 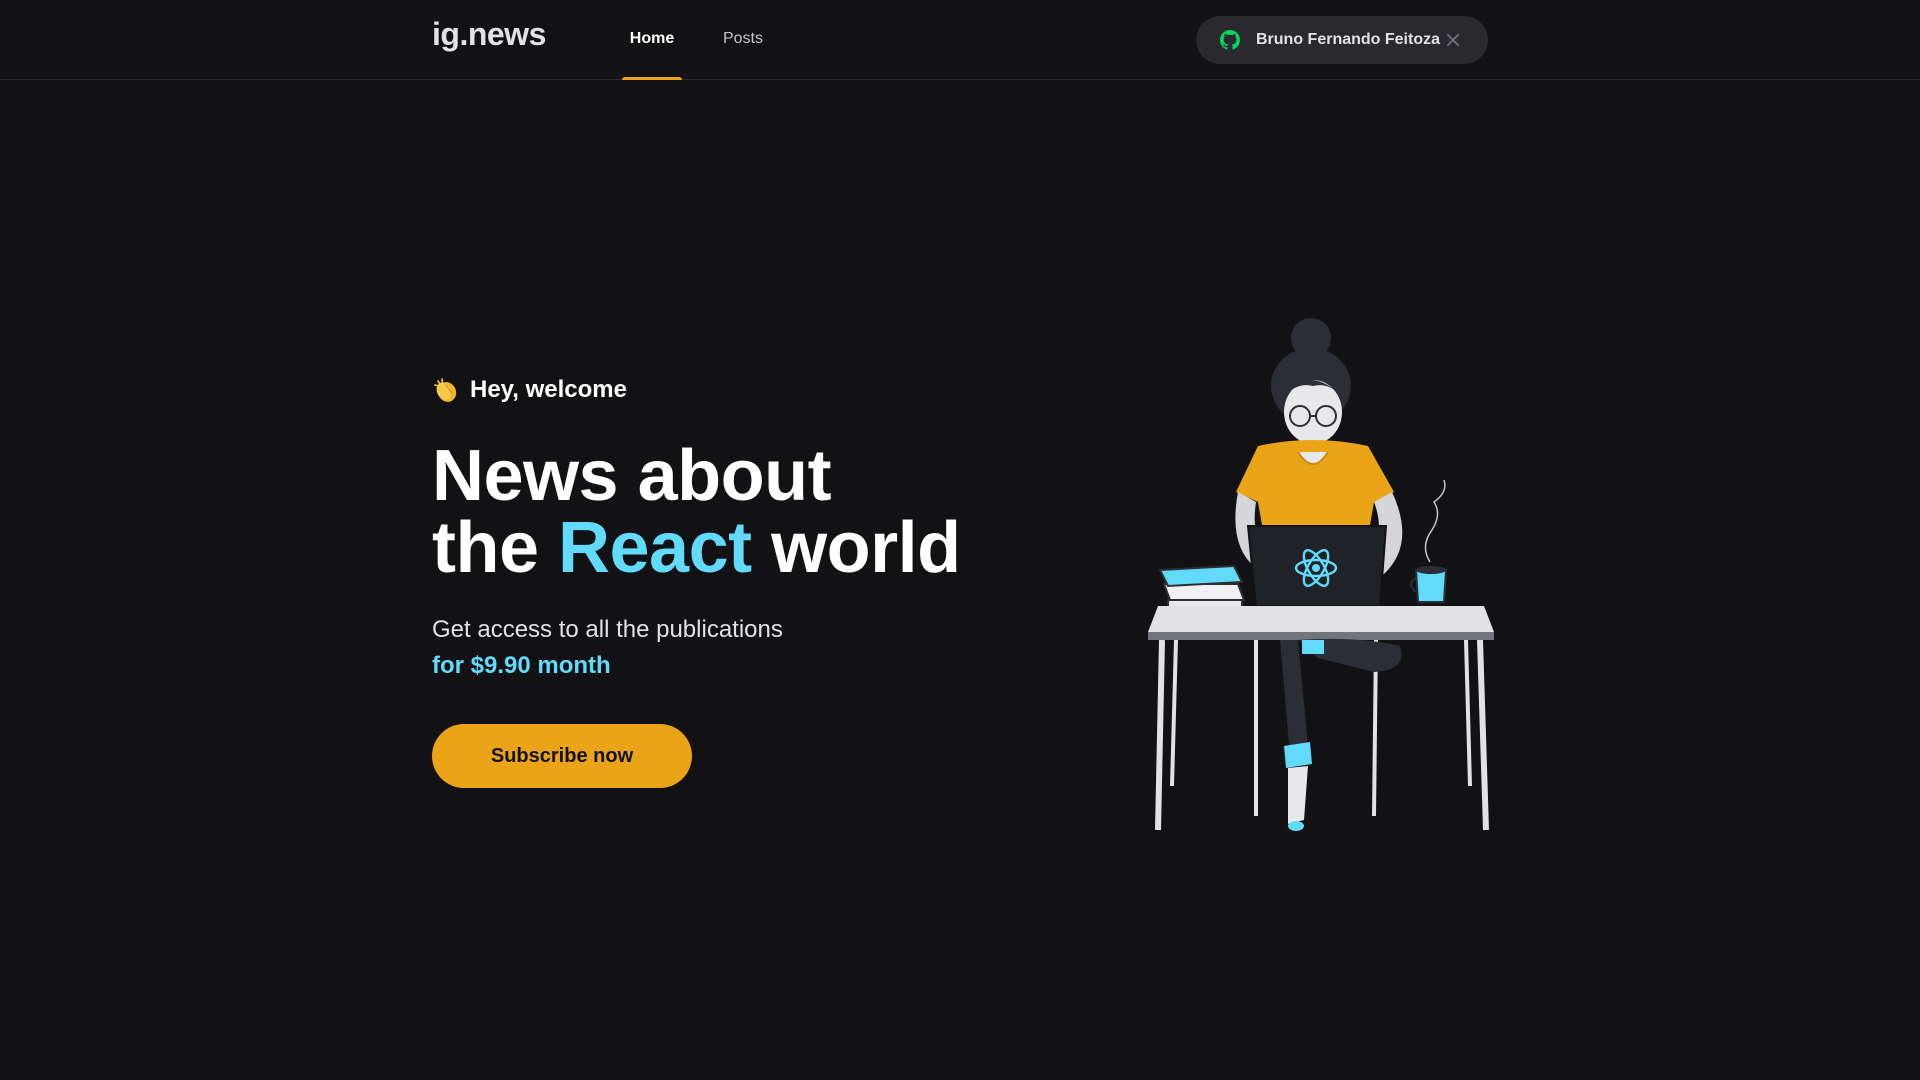 What do you see at coordinates (607, 629) in the screenshot?
I see `subtitle-text: Get access to all the publications` at bounding box center [607, 629].